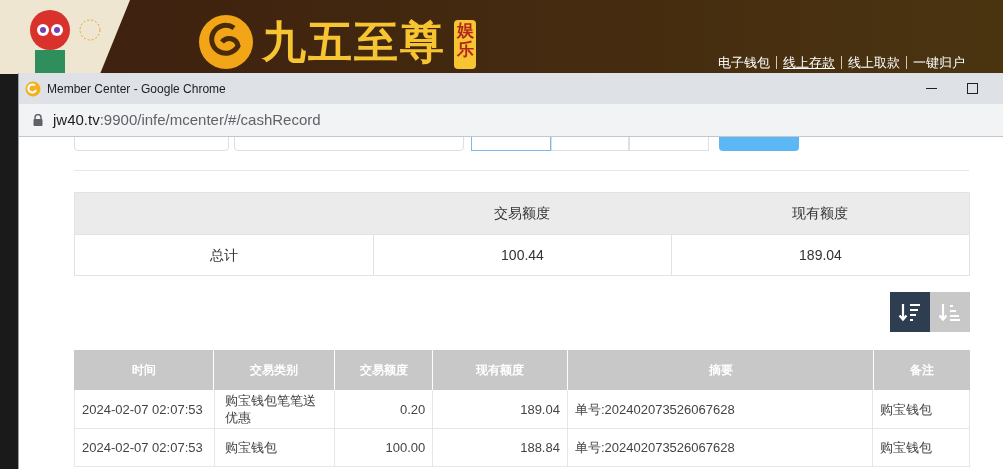 The width and height of the screenshot is (1003, 469). Describe the element at coordinates (820, 213) in the screenshot. I see `column-header: 现有额度` at that location.